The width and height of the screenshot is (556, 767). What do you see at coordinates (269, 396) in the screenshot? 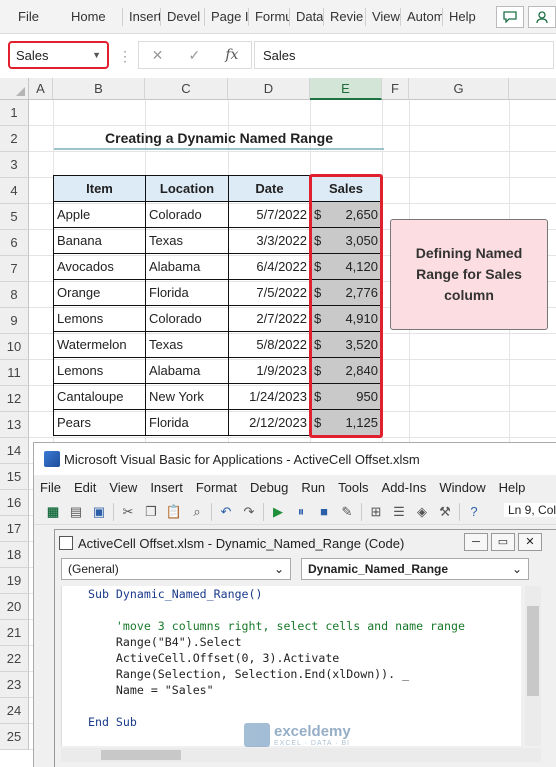
I see `cell-date: 1/24/2023` at bounding box center [269, 396].